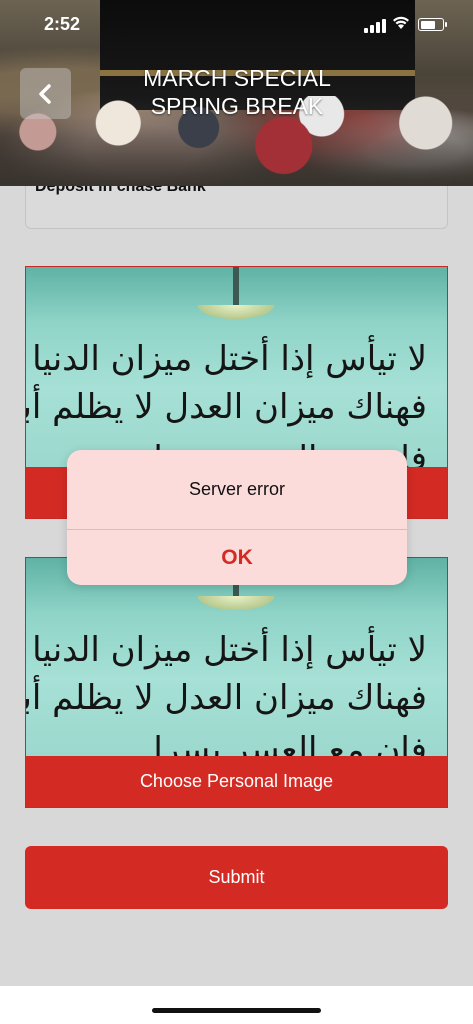 Image resolution: width=473 pixels, height=1024 pixels. I want to click on battery-icon, so click(432, 24).